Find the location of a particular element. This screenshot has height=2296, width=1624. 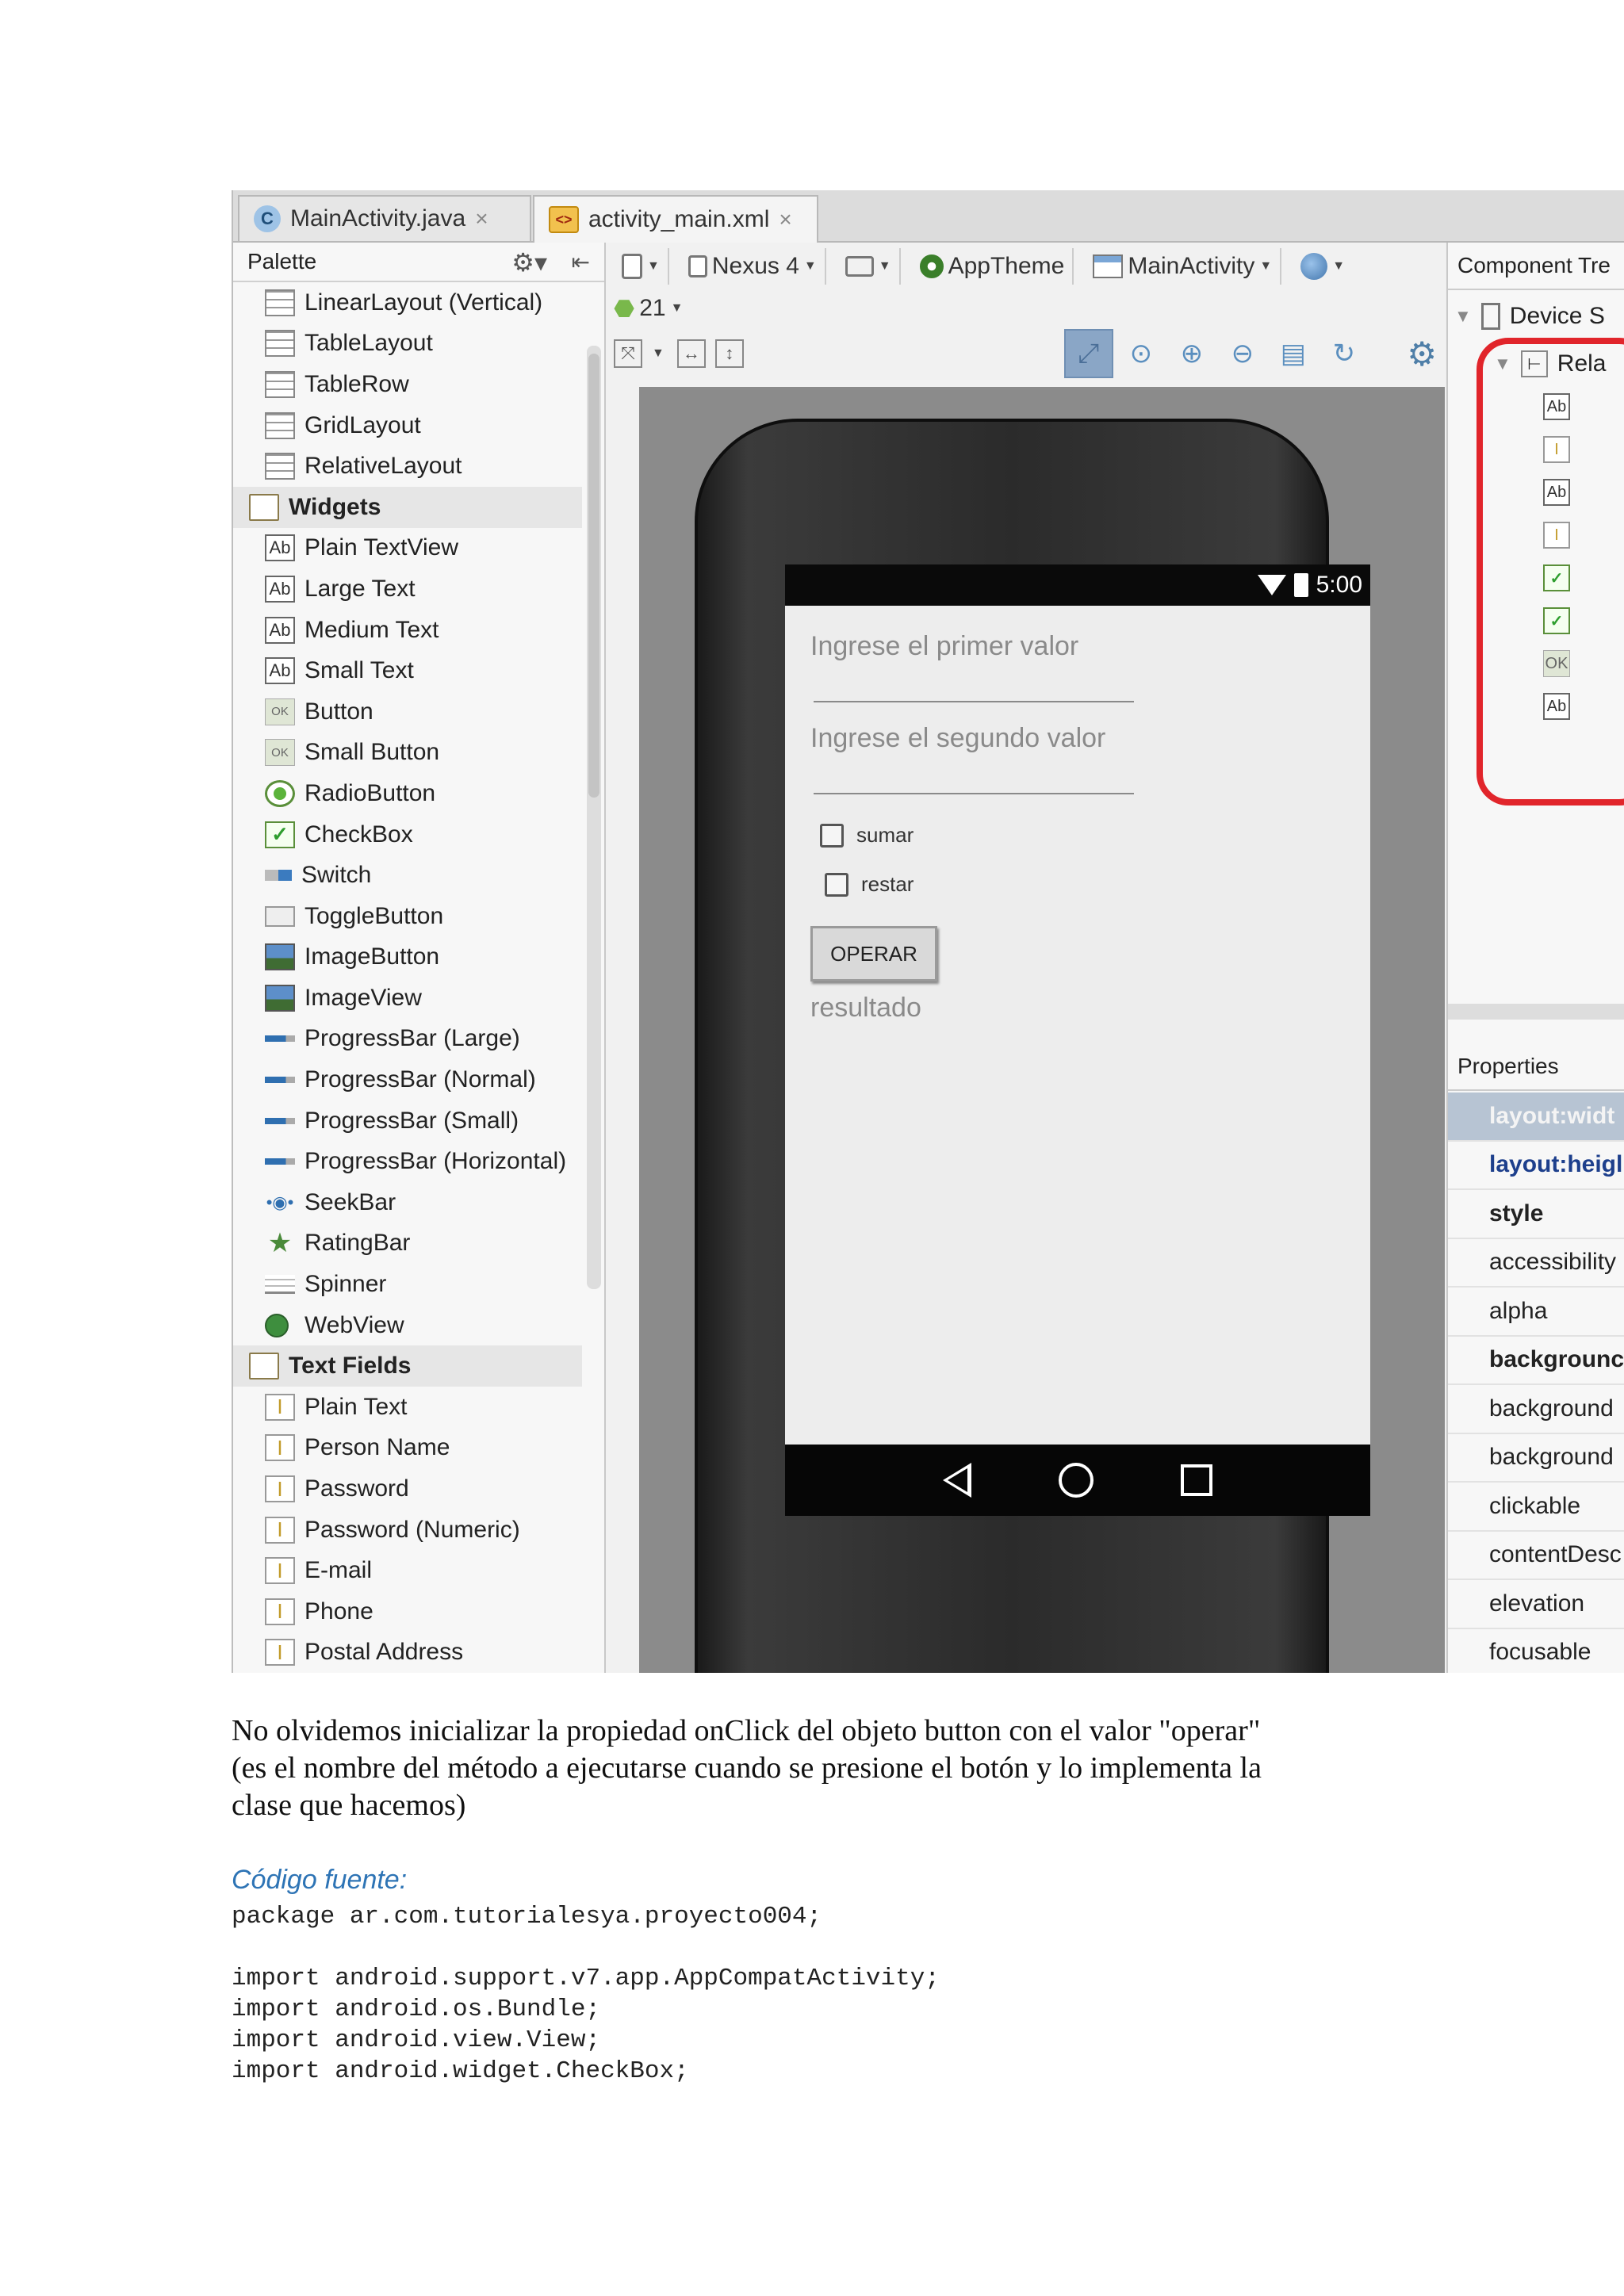

activity-selector: MainActivity ▼ is located at coordinates (1183, 267).